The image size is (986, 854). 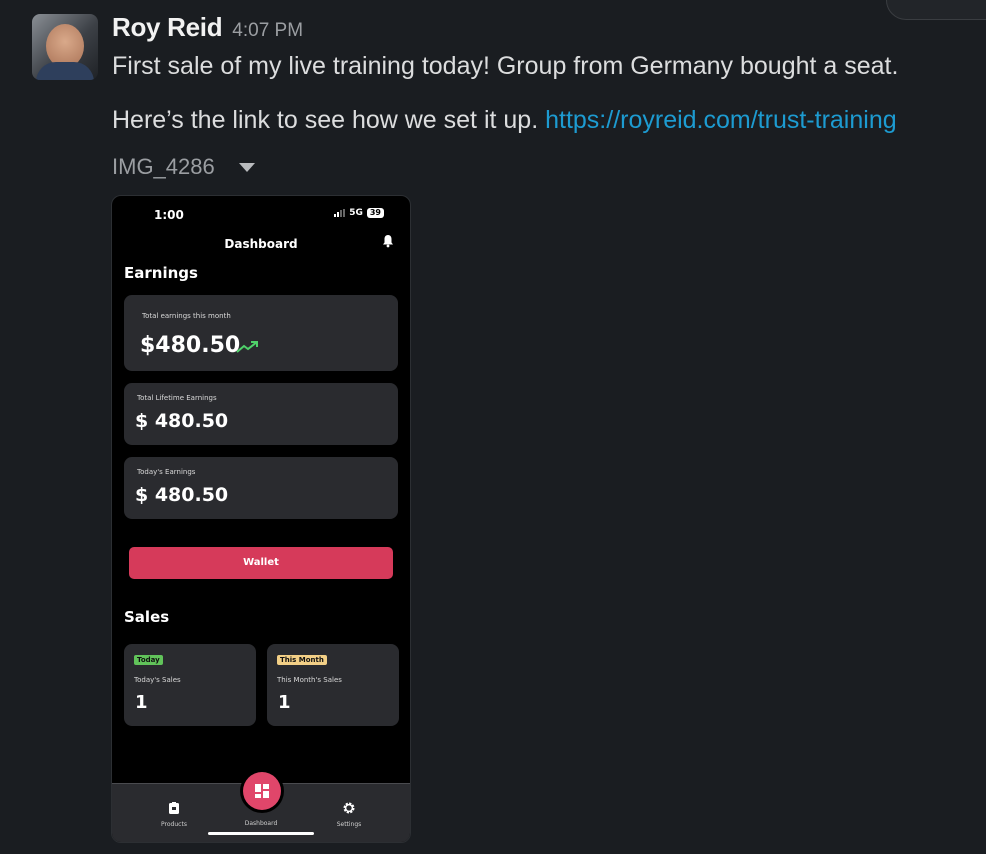 I want to click on network-label: 5G, so click(x=356, y=213).